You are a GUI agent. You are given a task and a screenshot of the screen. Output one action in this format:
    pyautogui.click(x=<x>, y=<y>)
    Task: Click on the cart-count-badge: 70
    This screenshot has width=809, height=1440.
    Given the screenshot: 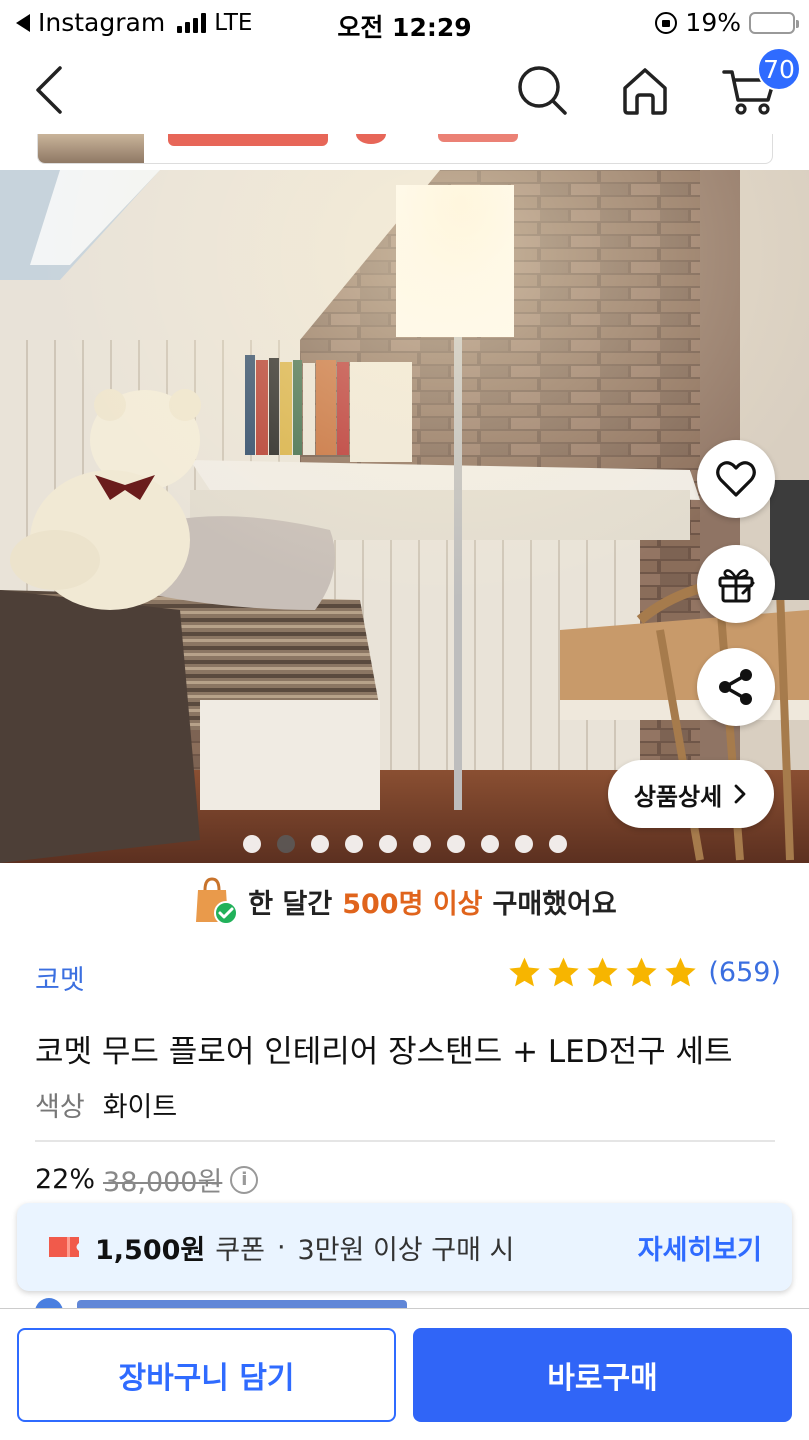 What is the action you would take?
    pyautogui.click(x=779, y=69)
    